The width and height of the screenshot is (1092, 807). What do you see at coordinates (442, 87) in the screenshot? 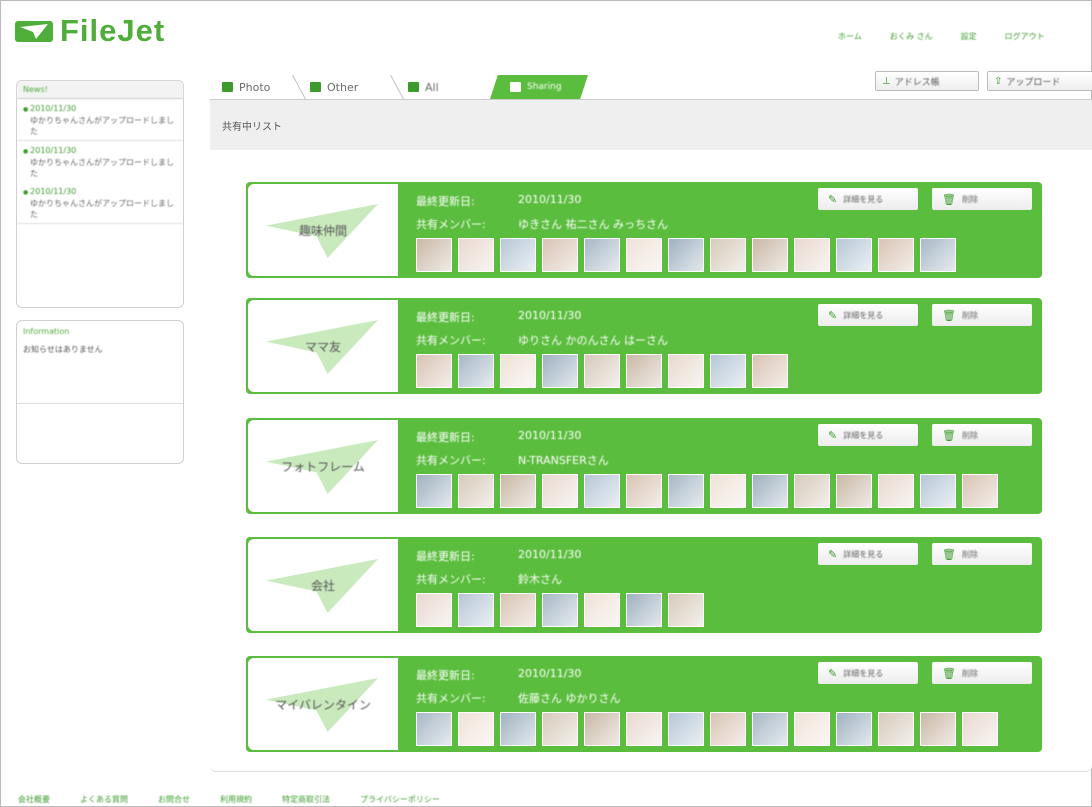
I see `tab-all: All` at bounding box center [442, 87].